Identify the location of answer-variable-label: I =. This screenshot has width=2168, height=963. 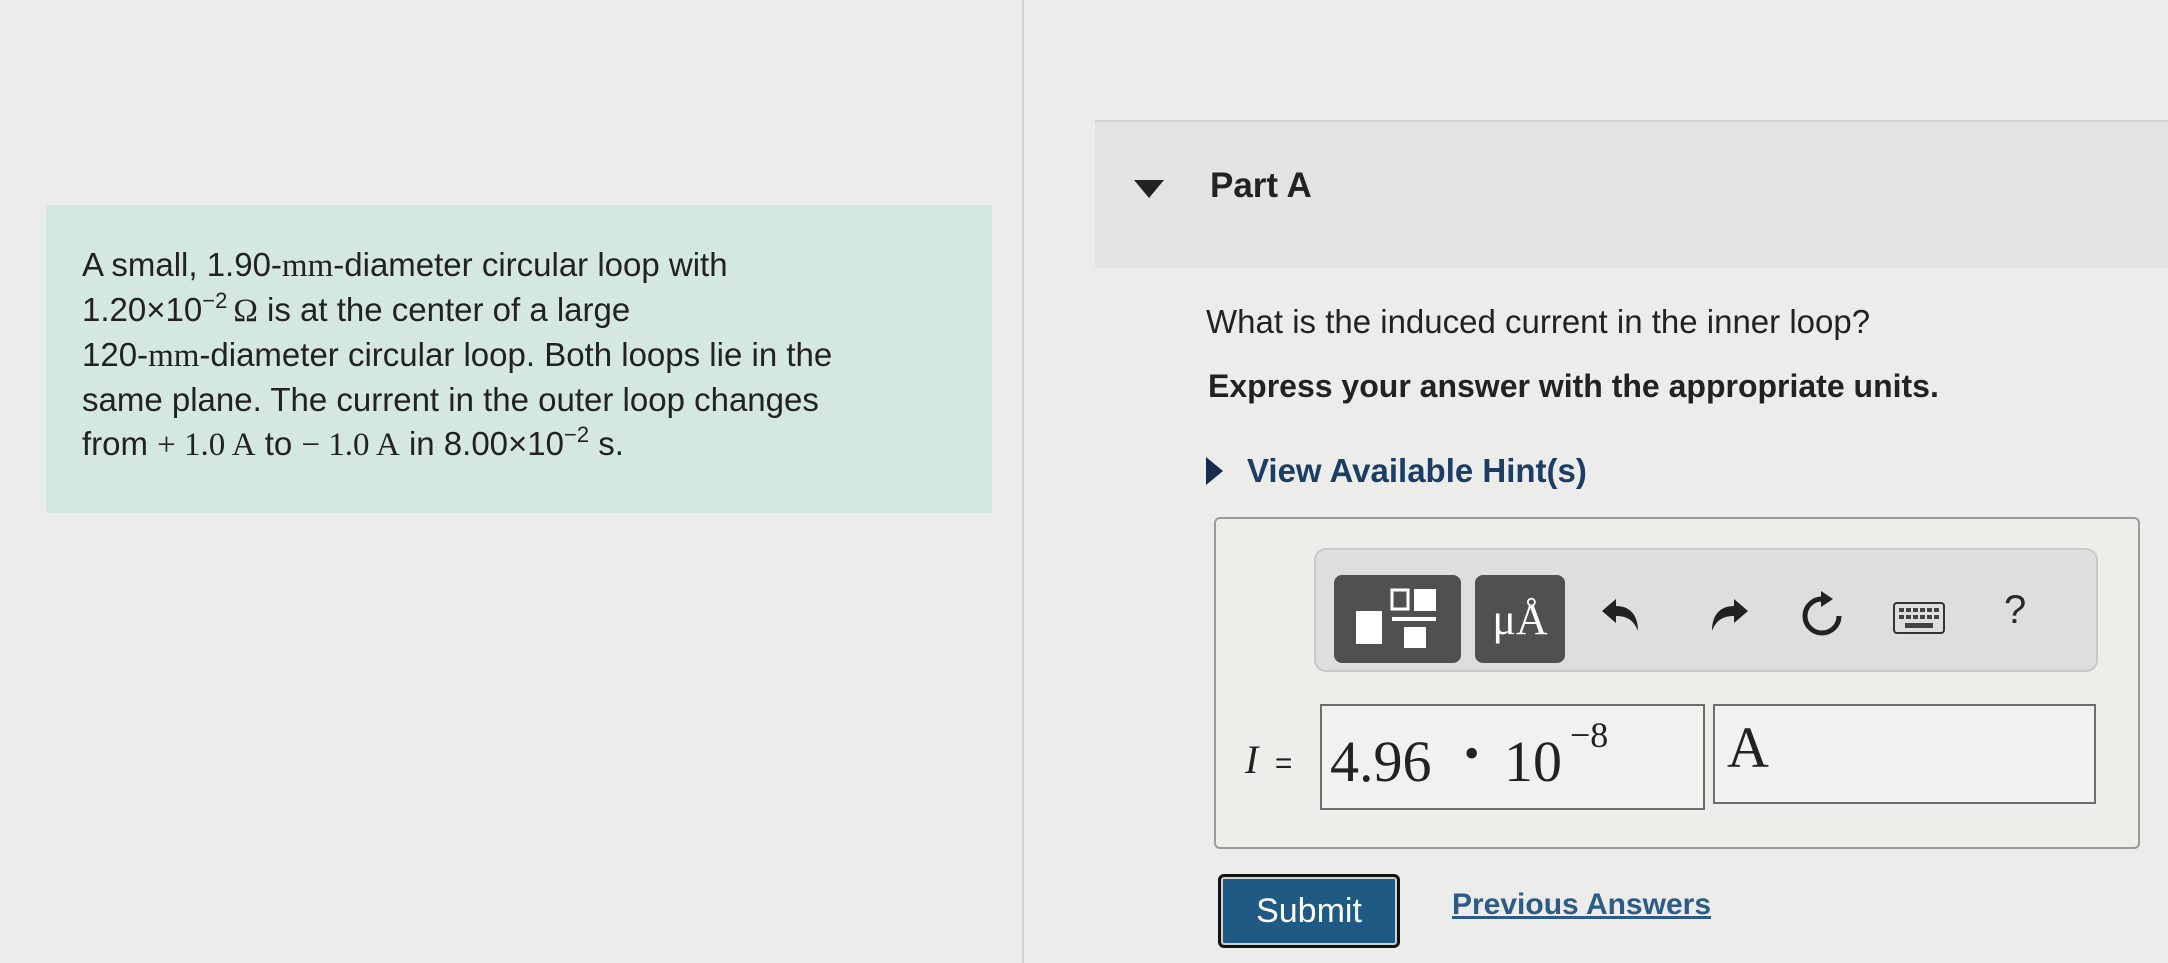
(1268, 759).